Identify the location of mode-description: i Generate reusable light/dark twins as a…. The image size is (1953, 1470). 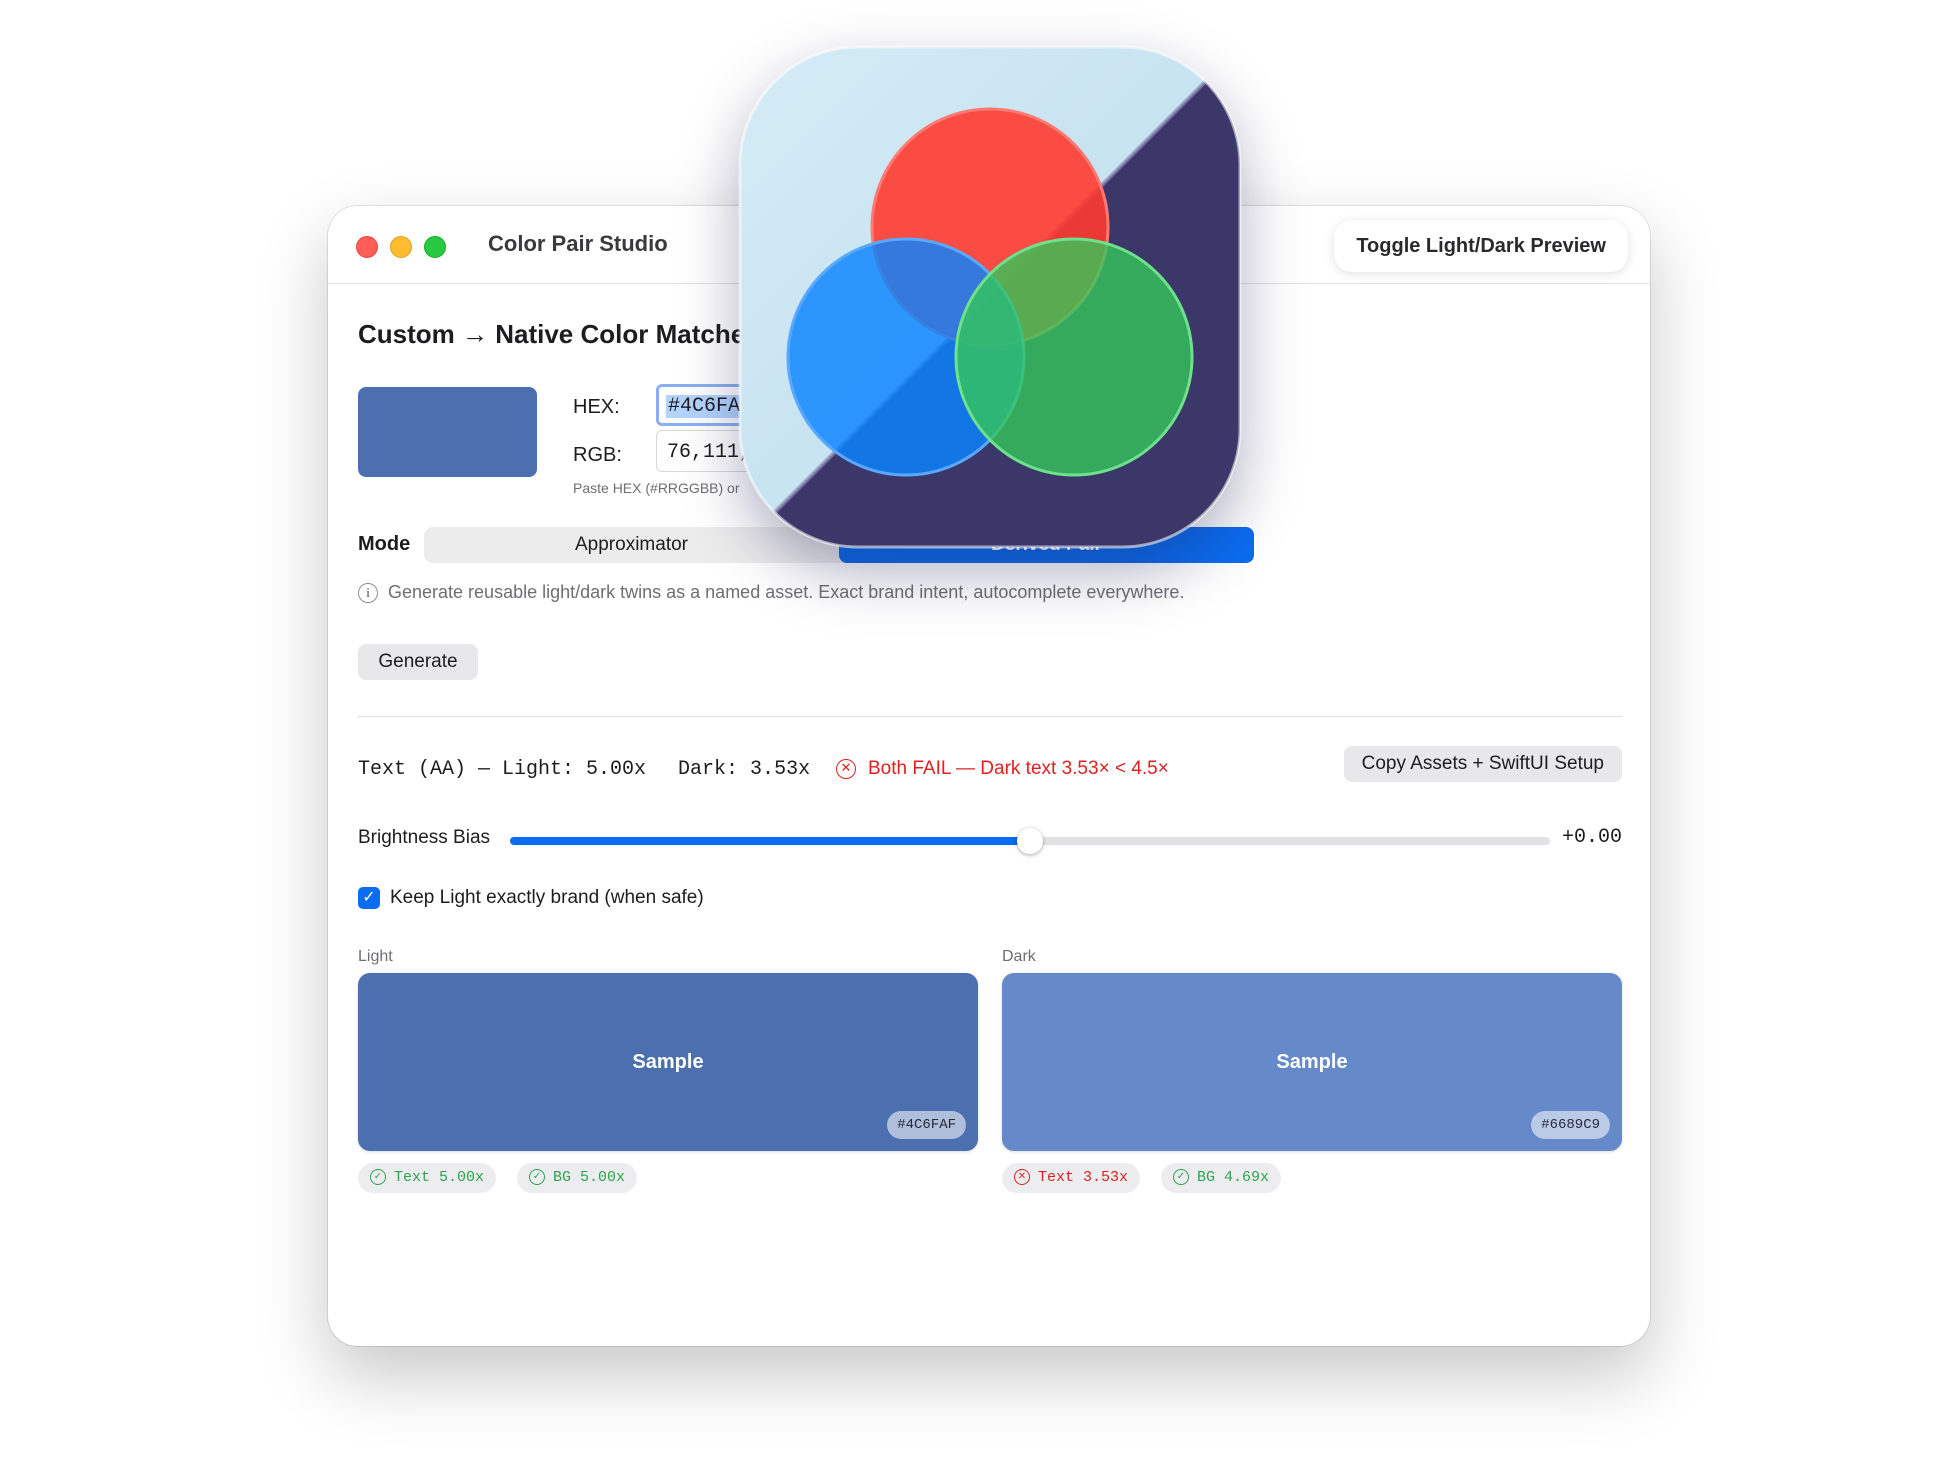
(771, 595).